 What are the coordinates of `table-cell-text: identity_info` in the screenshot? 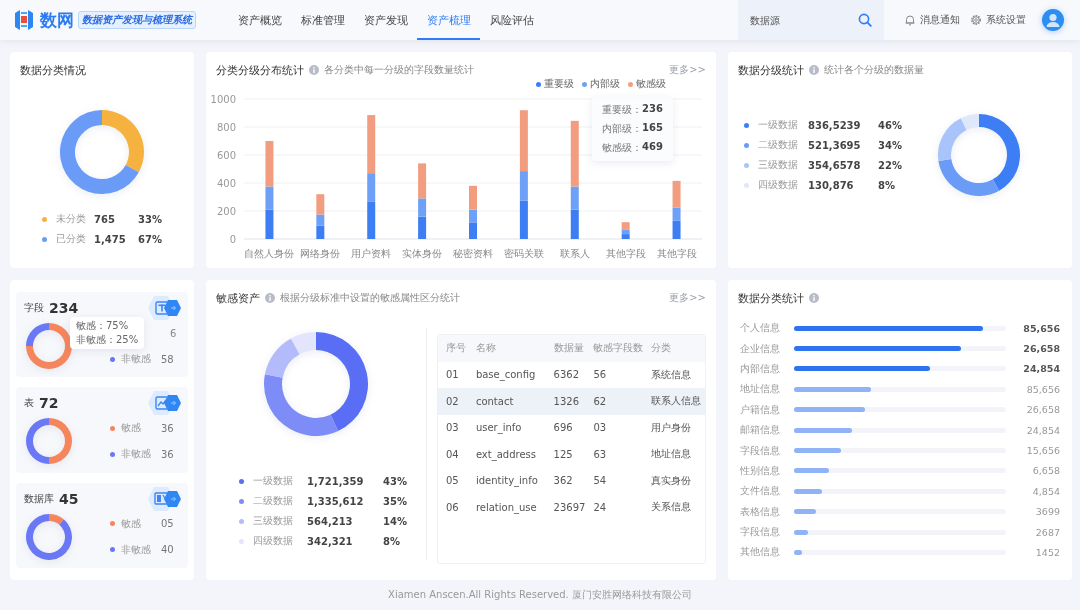 It's located at (507, 481).